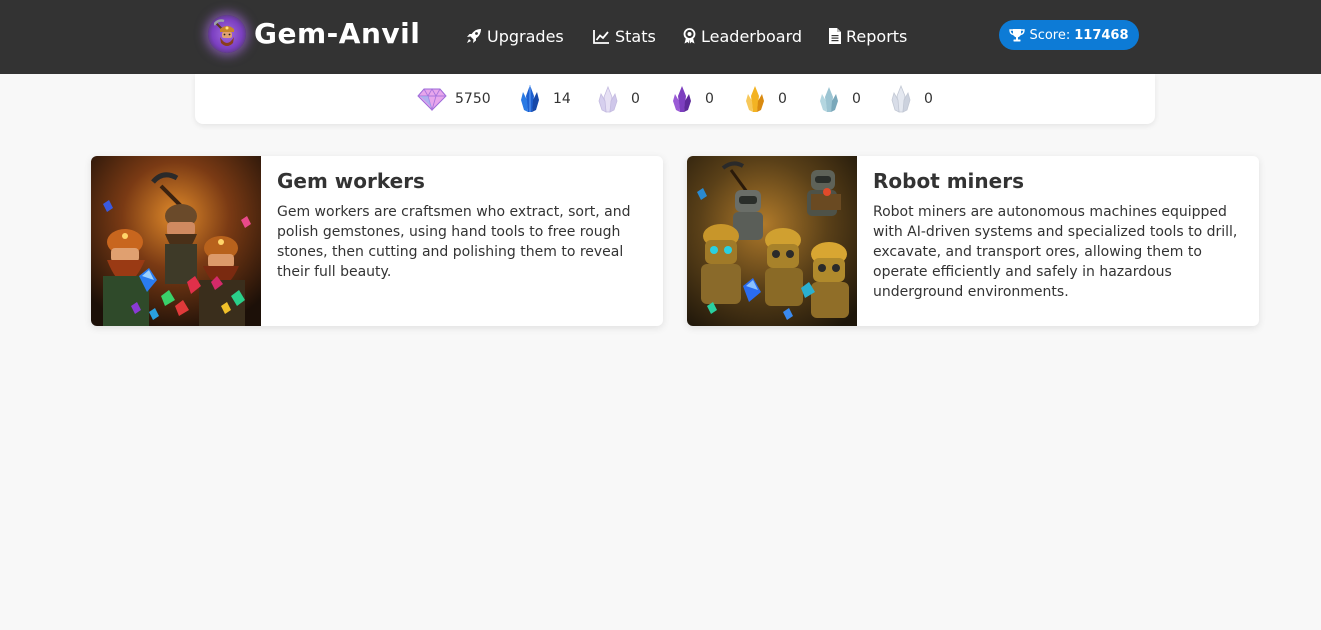 This screenshot has height=630, width=1321. What do you see at coordinates (601, 36) in the screenshot?
I see `line-chart-icon` at bounding box center [601, 36].